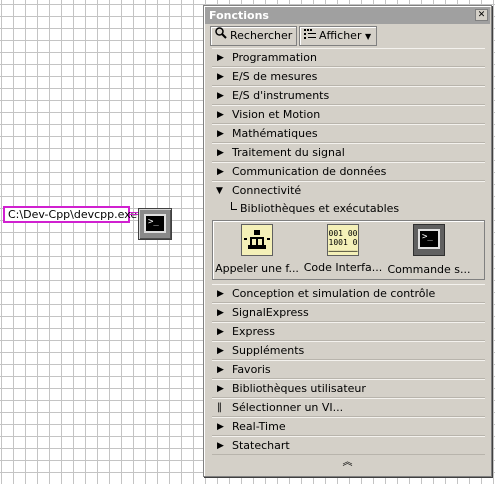  I want to click on close-button: ✕, so click(481, 15).